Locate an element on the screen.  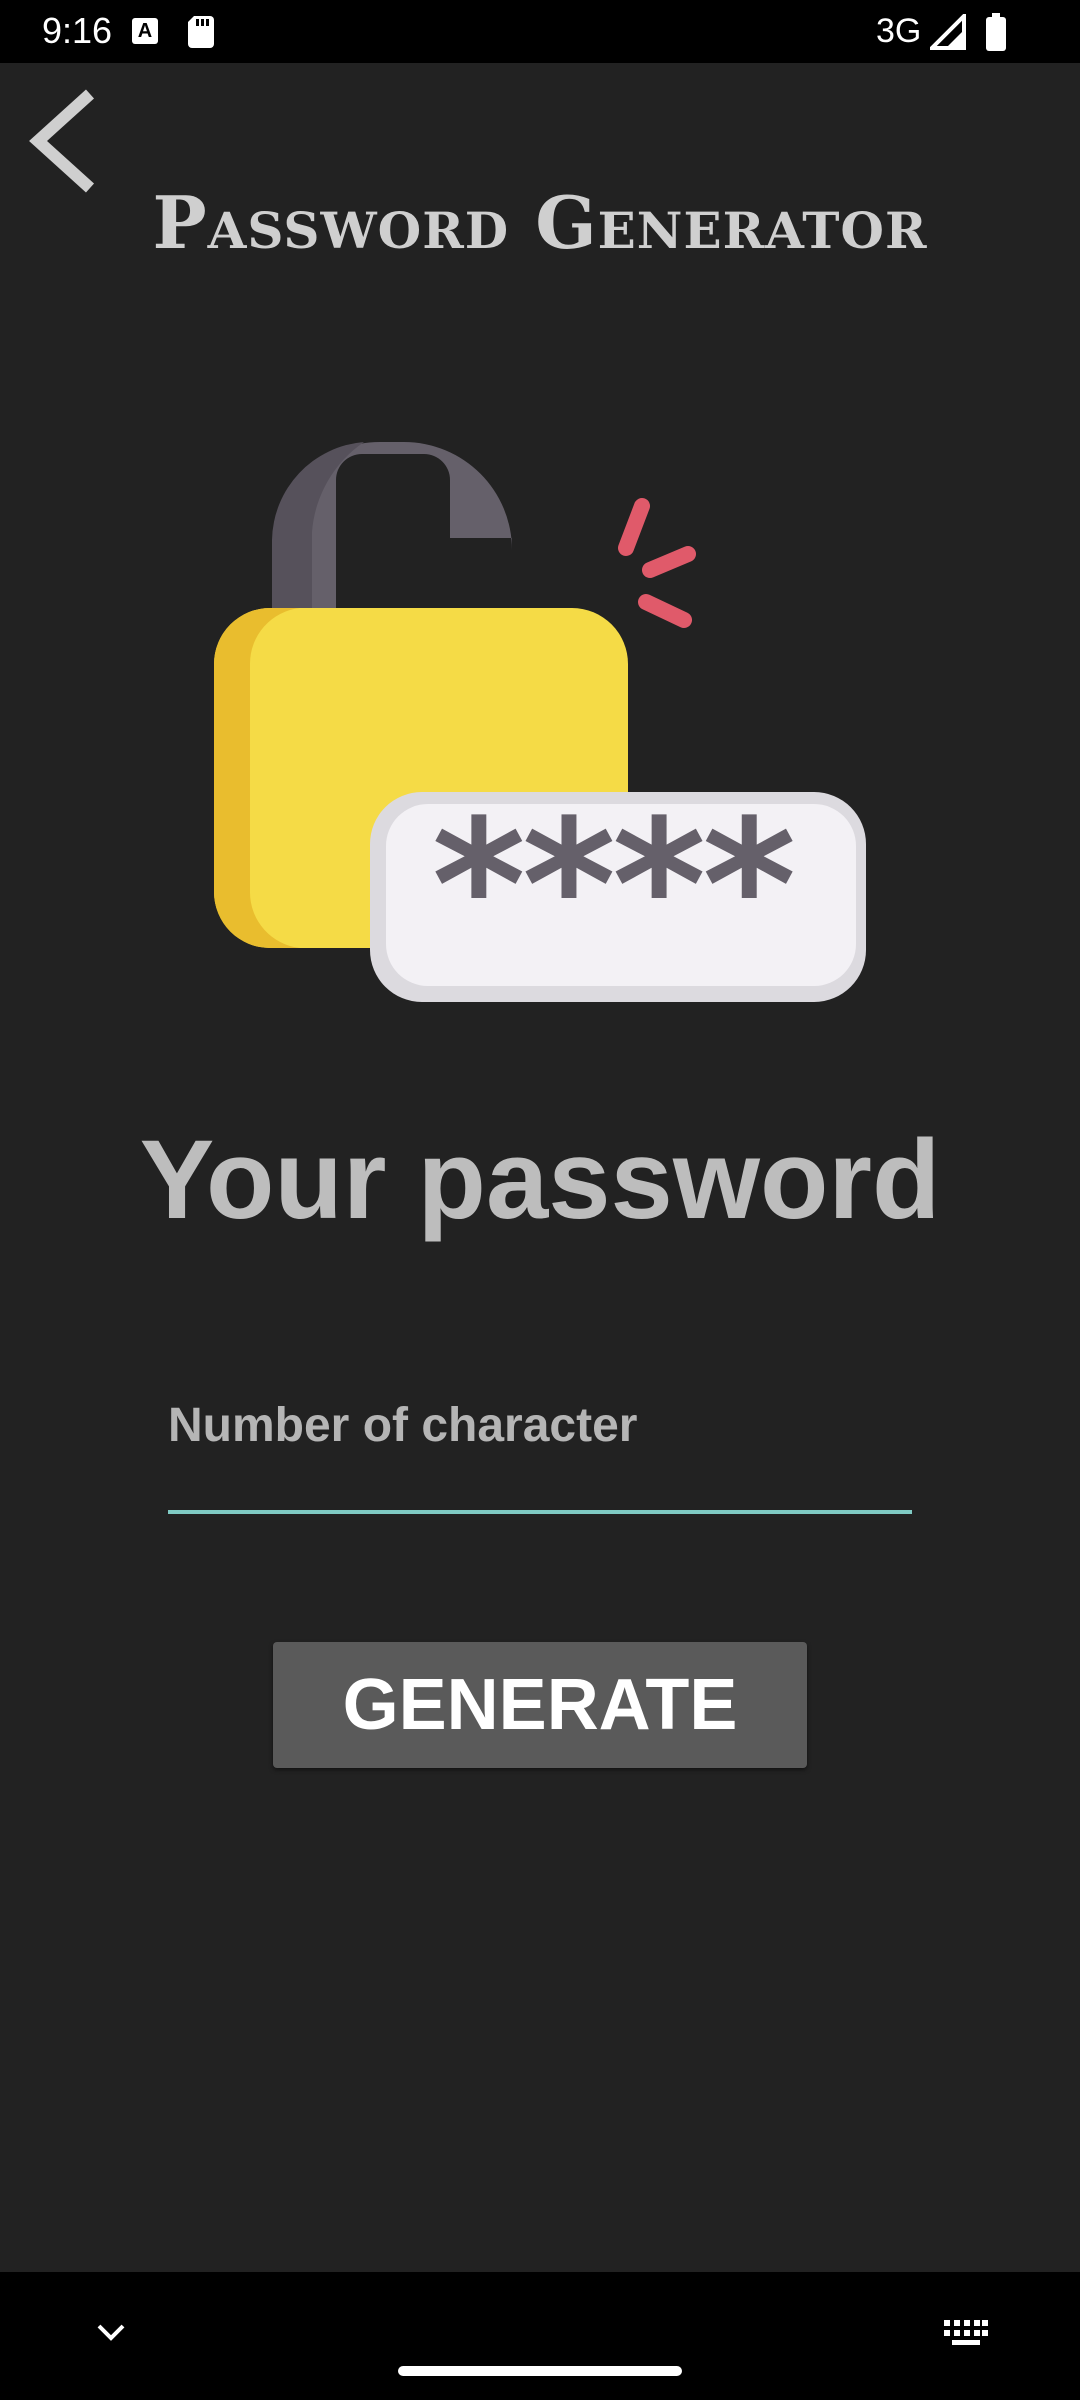
generate-button: GENERATE is located at coordinates (540, 1705).